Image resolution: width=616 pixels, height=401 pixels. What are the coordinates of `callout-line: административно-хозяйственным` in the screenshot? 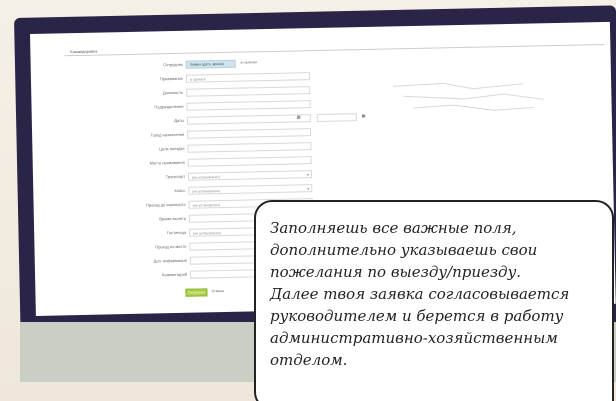 It's located at (414, 338).